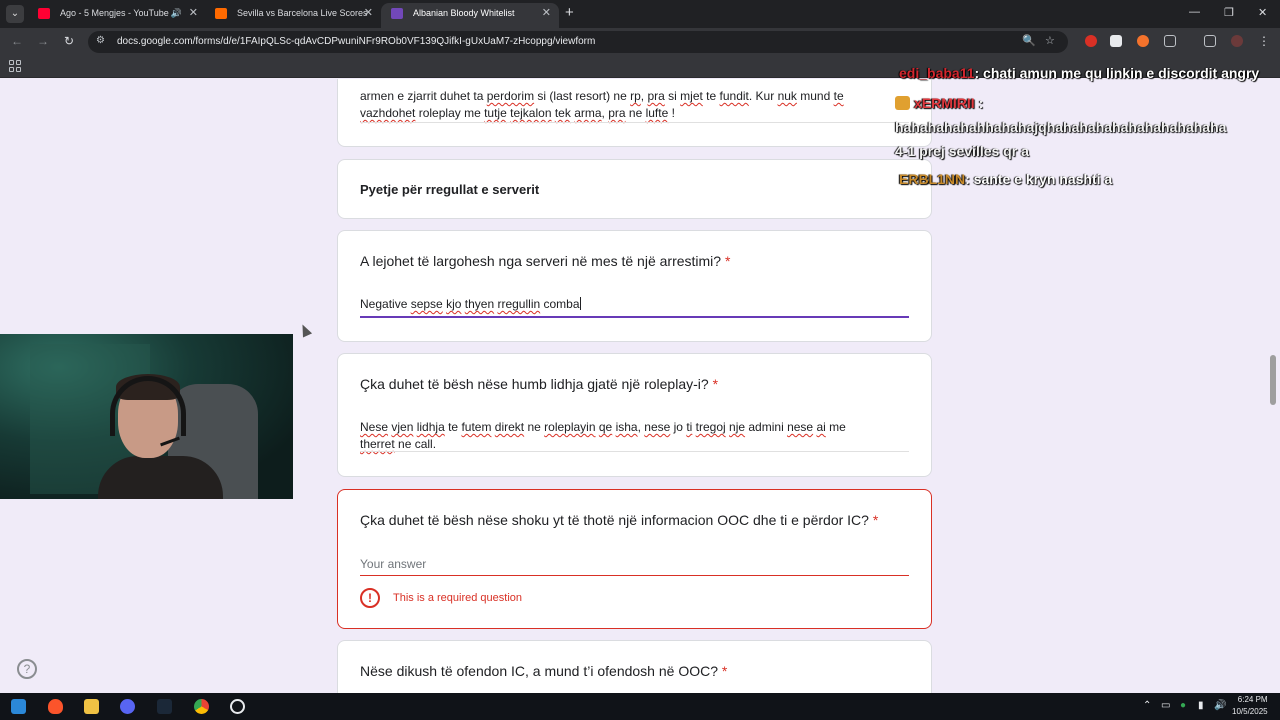 The image size is (1280, 720). I want to click on battery-icon: ▮, so click(1201, 705).